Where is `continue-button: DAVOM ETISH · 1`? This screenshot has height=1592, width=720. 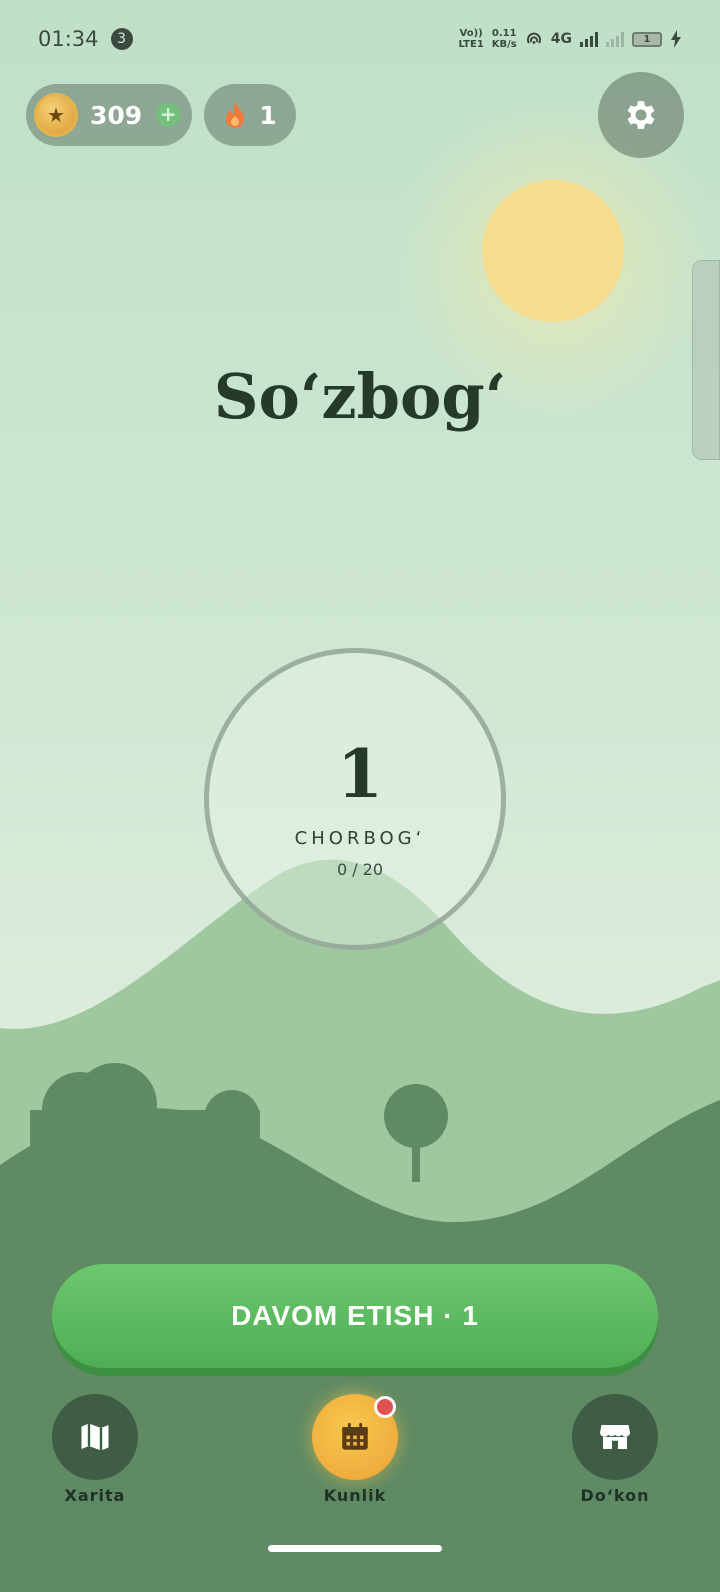 continue-button: DAVOM ETISH · 1 is located at coordinates (355, 1316).